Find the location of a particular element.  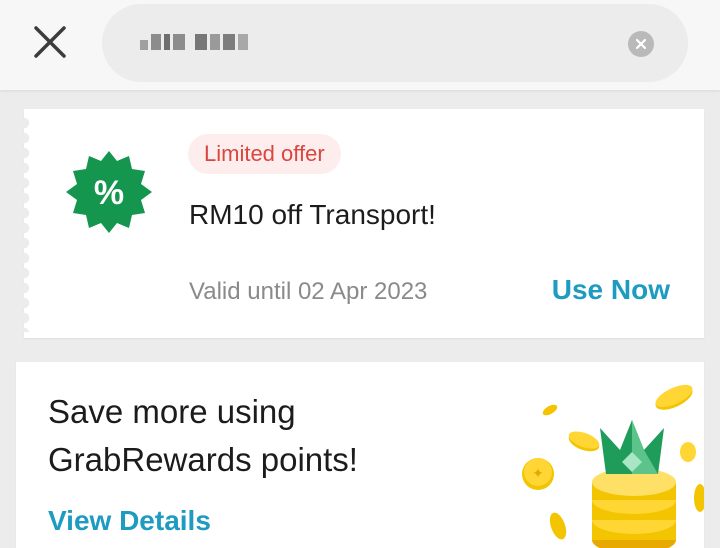

offer-title: RM10 off Transport! is located at coordinates (312, 214).